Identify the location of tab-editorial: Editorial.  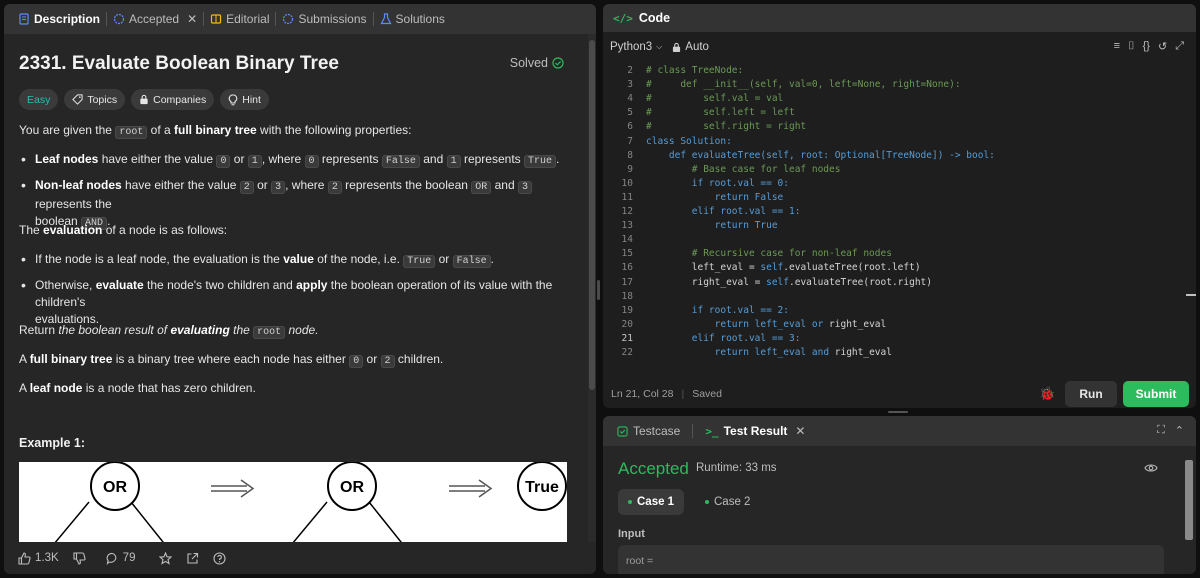
(239, 19).